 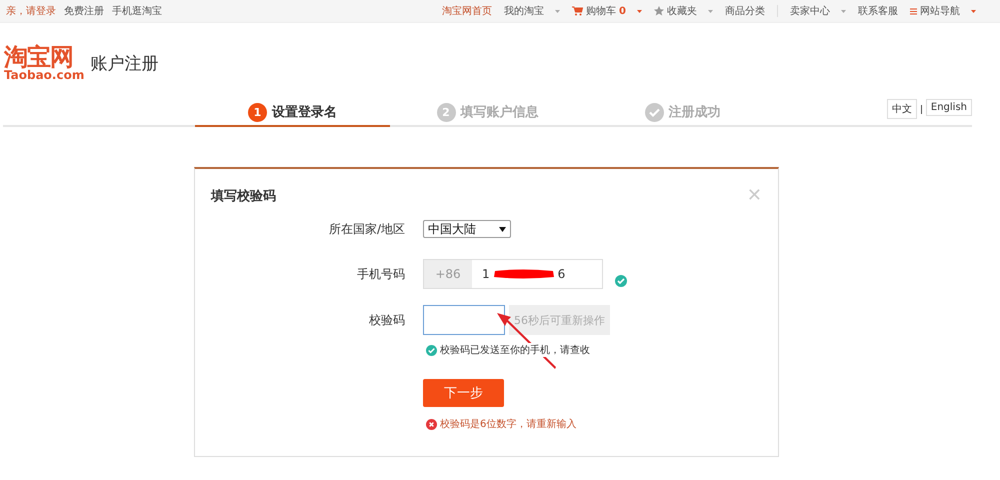 What do you see at coordinates (467, 11) in the screenshot?
I see `top-nav-link: 淘宝网首页` at bounding box center [467, 11].